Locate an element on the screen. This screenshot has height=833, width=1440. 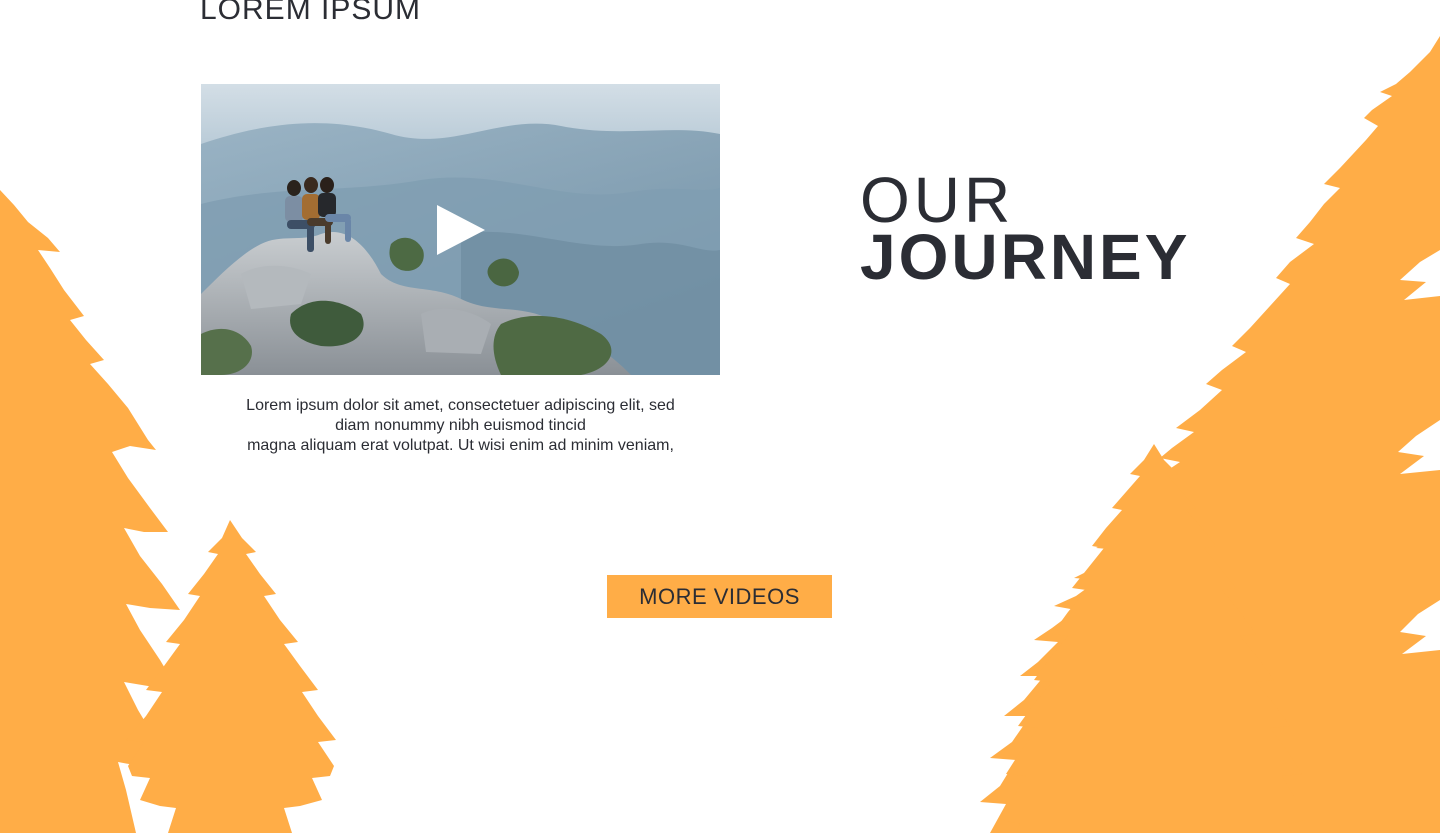
play-button is located at coordinates (462, 230).